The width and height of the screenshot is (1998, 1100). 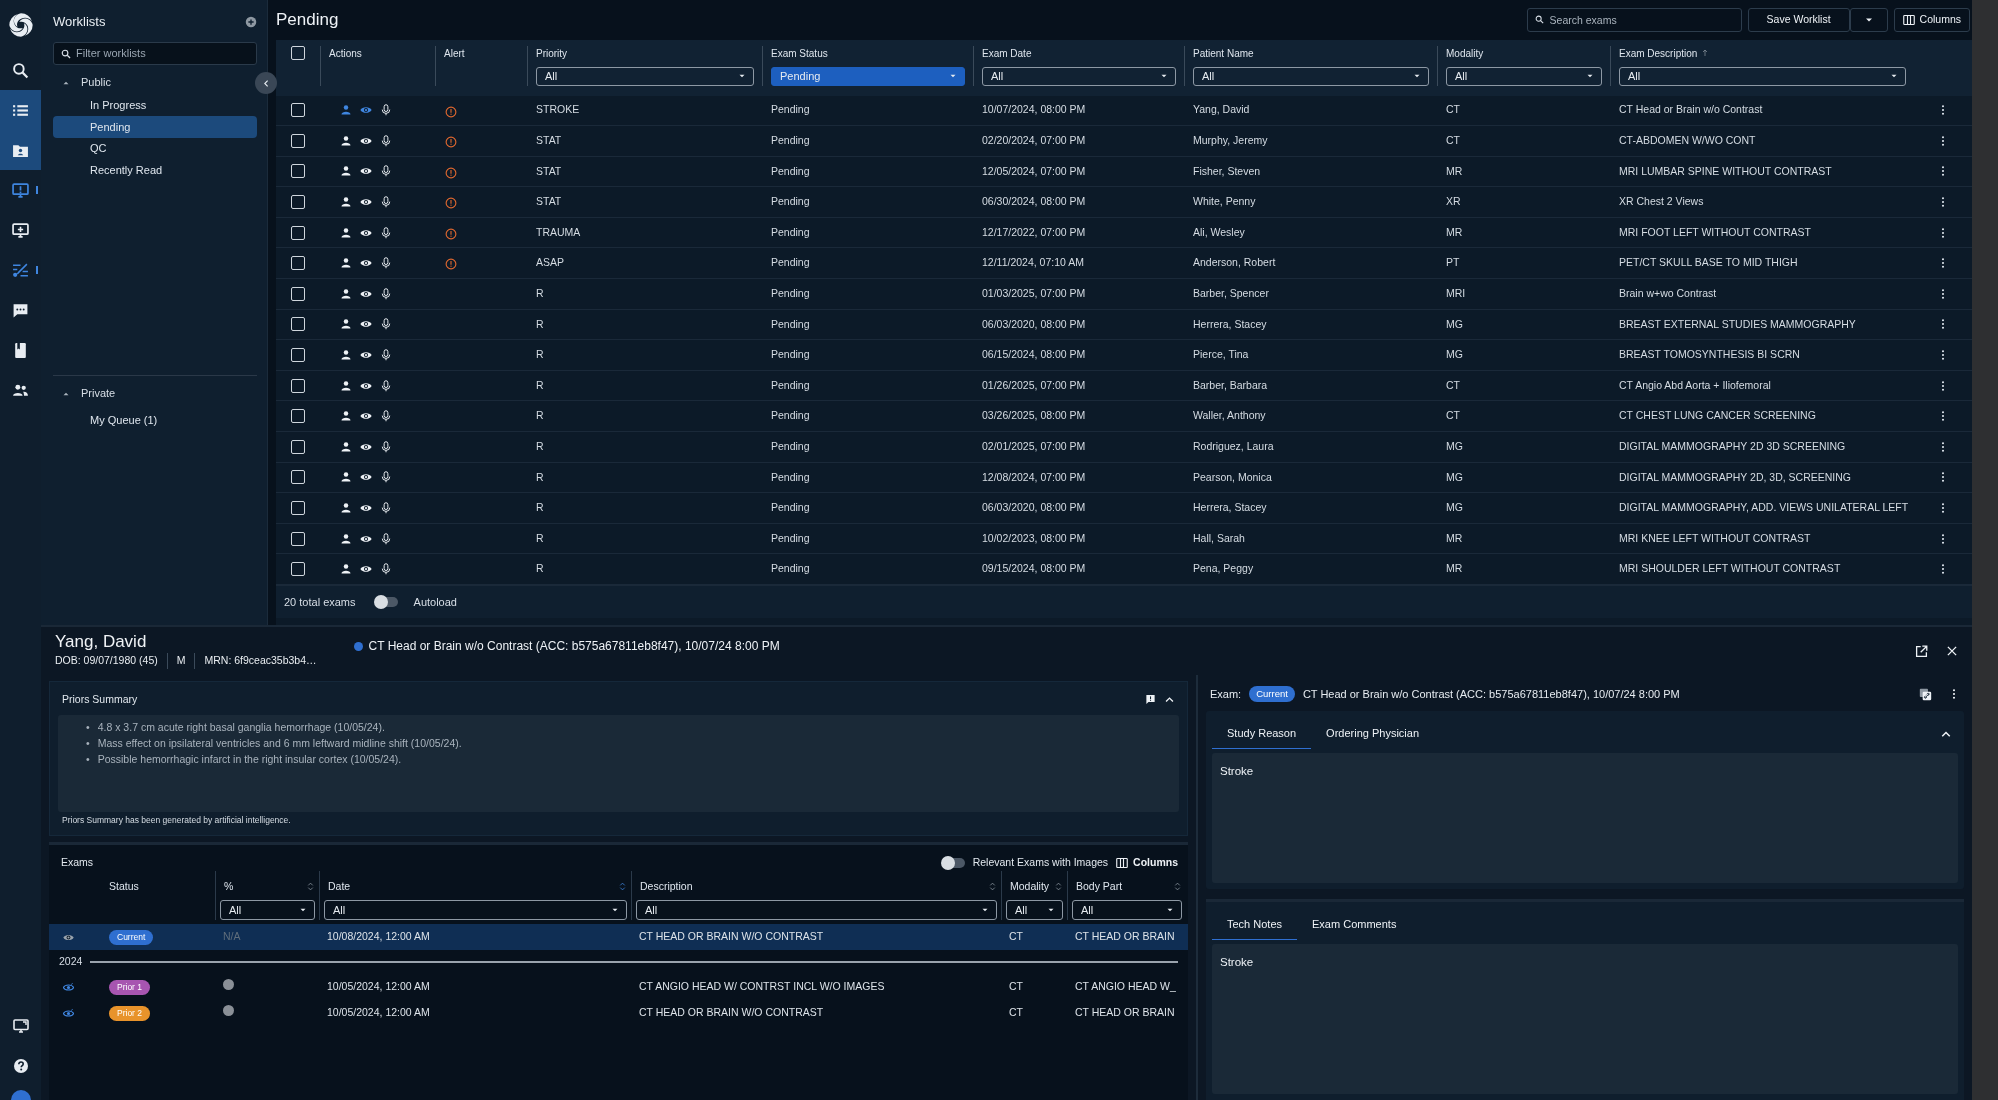 What do you see at coordinates (1099, 886) in the screenshot?
I see `column-header: Body Part` at bounding box center [1099, 886].